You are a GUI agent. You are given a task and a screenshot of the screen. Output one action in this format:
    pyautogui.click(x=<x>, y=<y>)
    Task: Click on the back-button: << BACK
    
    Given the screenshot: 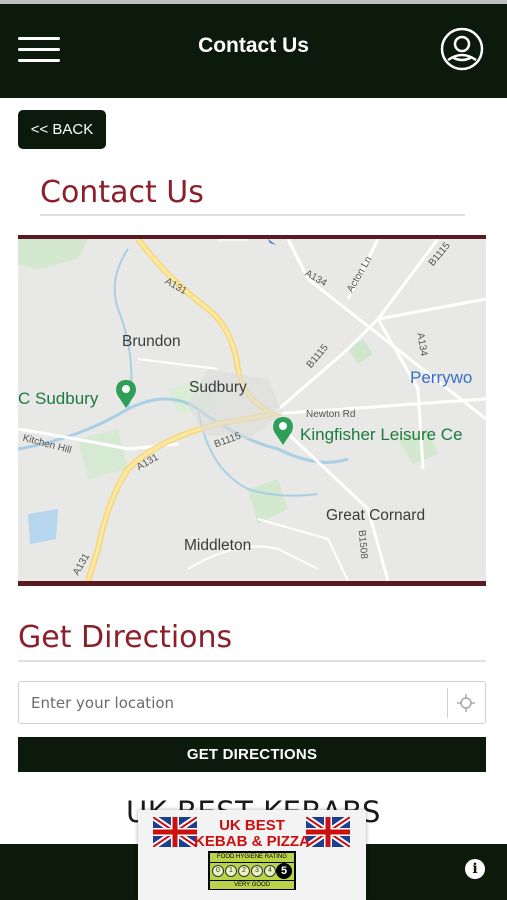 What is the action you would take?
    pyautogui.click(x=62, y=129)
    